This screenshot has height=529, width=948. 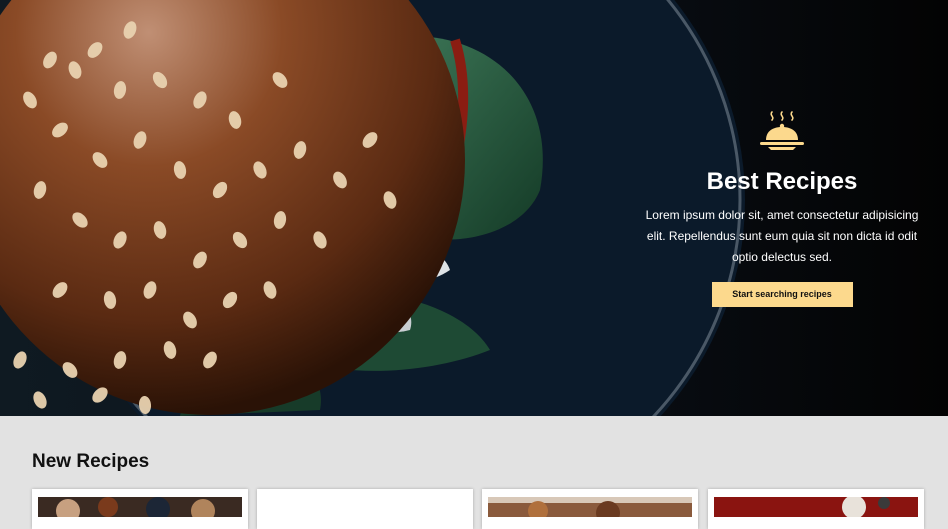 I want to click on start-searching-button: Start searching recipes, so click(x=782, y=294).